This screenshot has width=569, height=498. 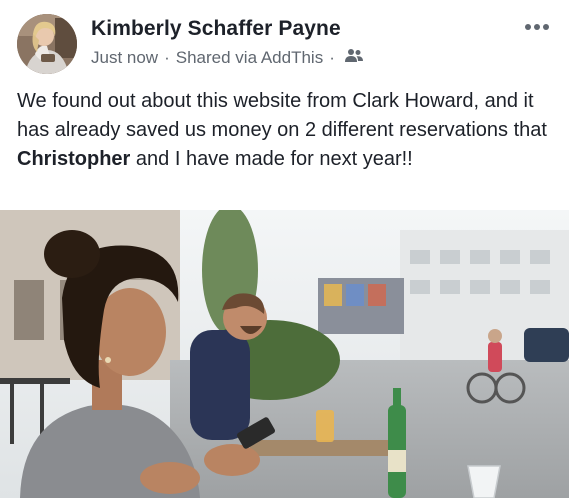 I want to click on shared-via-label: Shared via AddThis, so click(x=249, y=58).